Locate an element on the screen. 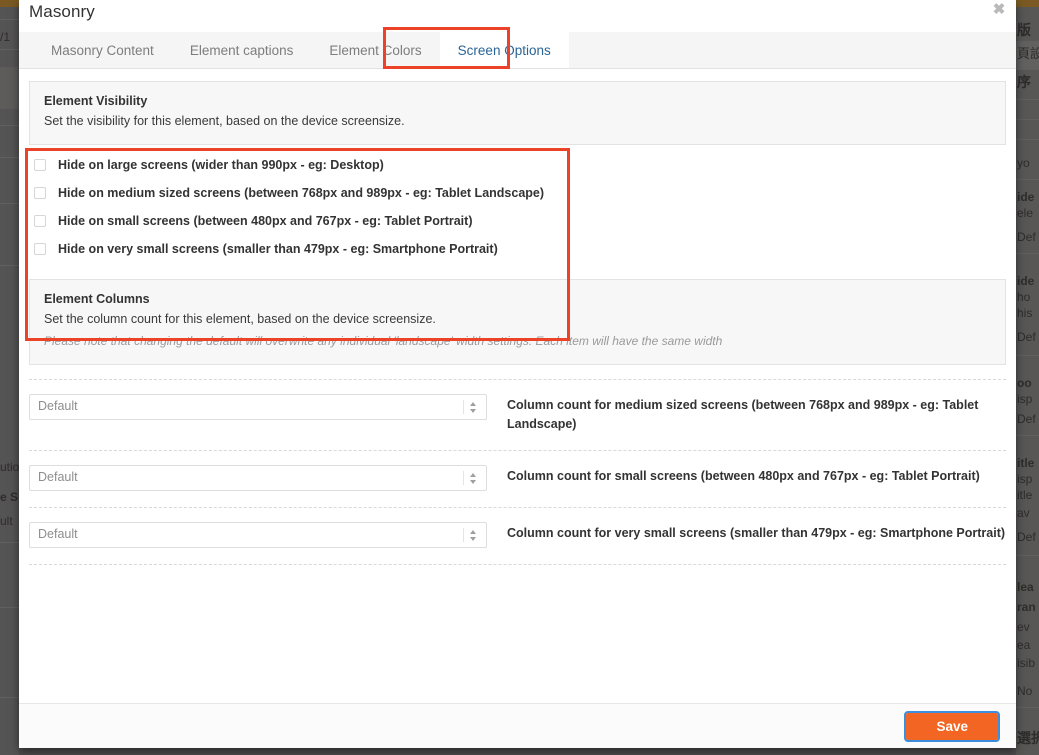 The width and height of the screenshot is (1039, 755). checkbox-hide-small-screens is located at coordinates (40, 221).